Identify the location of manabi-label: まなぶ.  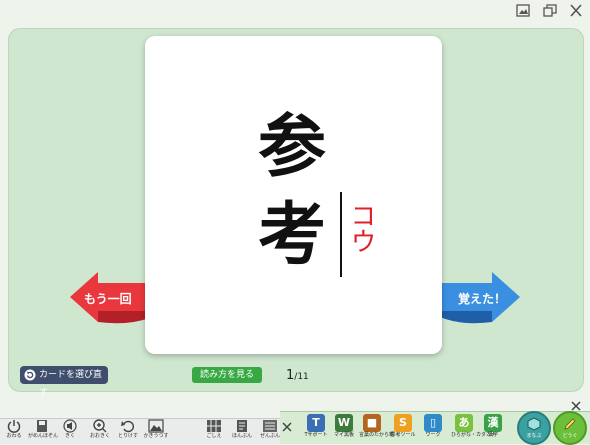
(534, 436).